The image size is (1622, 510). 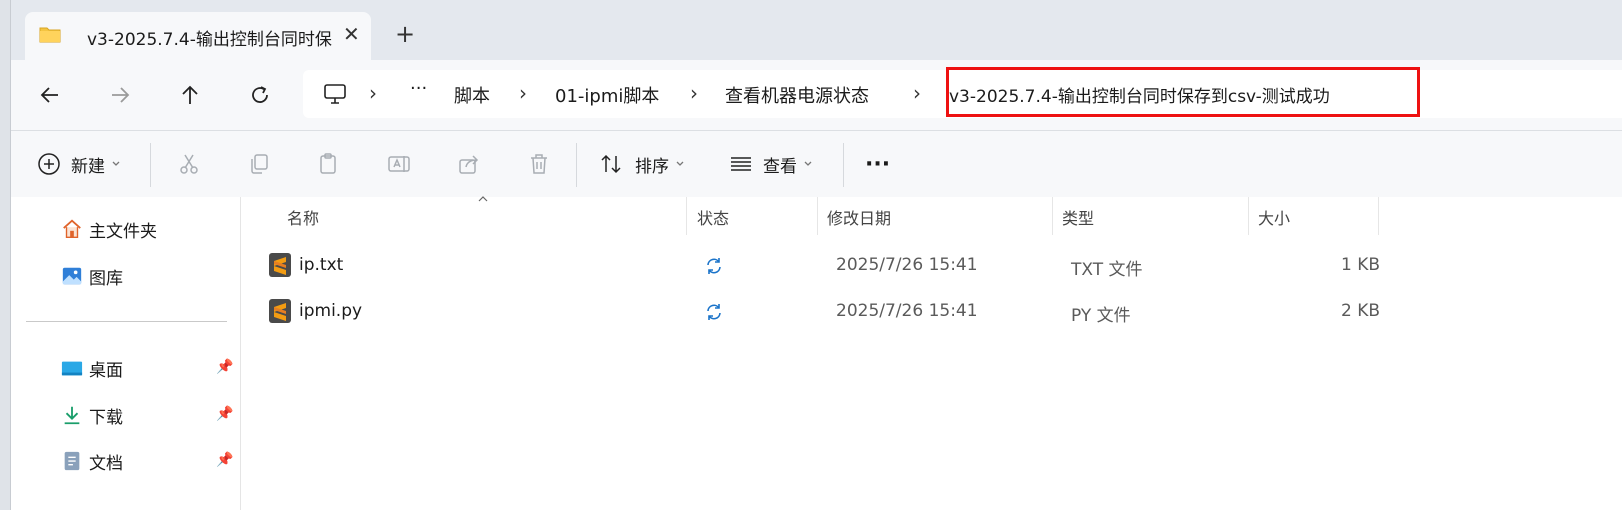 What do you see at coordinates (106, 370) in the screenshot?
I see `sidebar-item-label: 桌面` at bounding box center [106, 370].